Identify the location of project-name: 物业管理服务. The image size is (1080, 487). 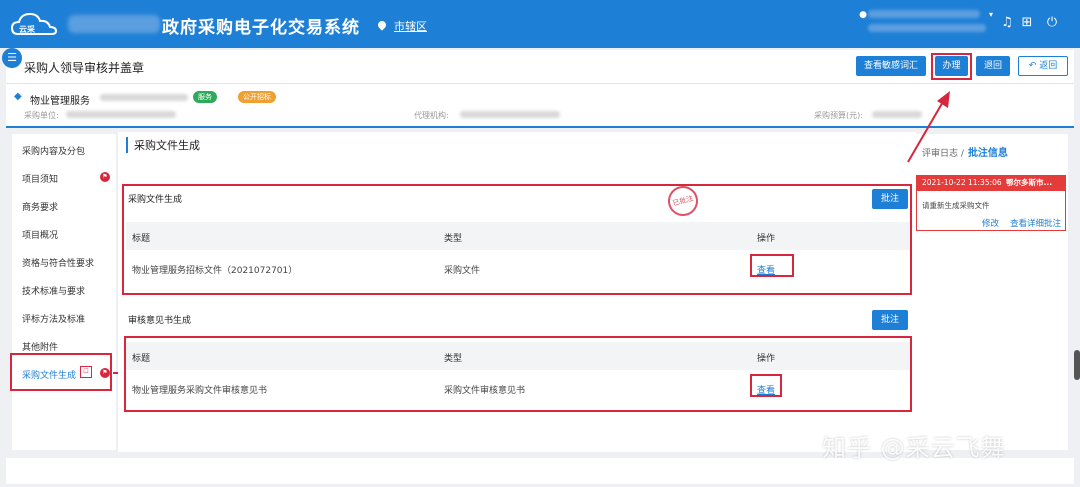
(60, 101).